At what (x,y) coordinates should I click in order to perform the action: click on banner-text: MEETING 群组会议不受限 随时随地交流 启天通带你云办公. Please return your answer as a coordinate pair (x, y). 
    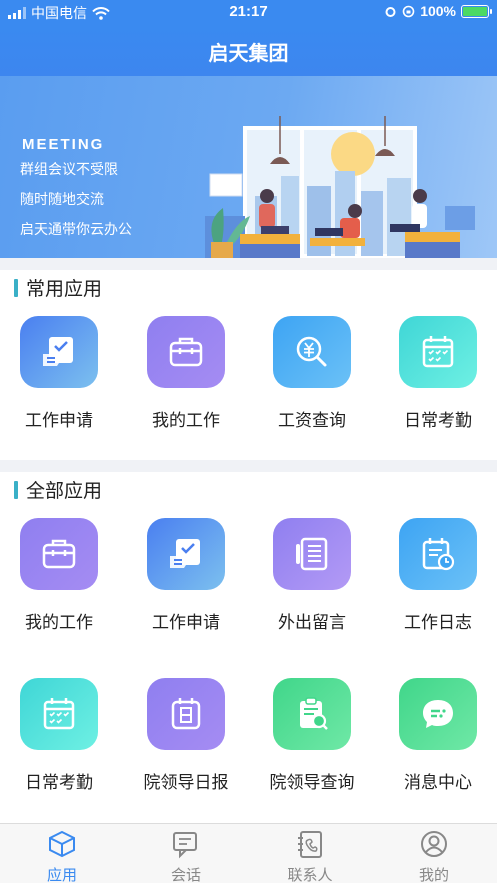
    Looking at the image, I should click on (76, 192).